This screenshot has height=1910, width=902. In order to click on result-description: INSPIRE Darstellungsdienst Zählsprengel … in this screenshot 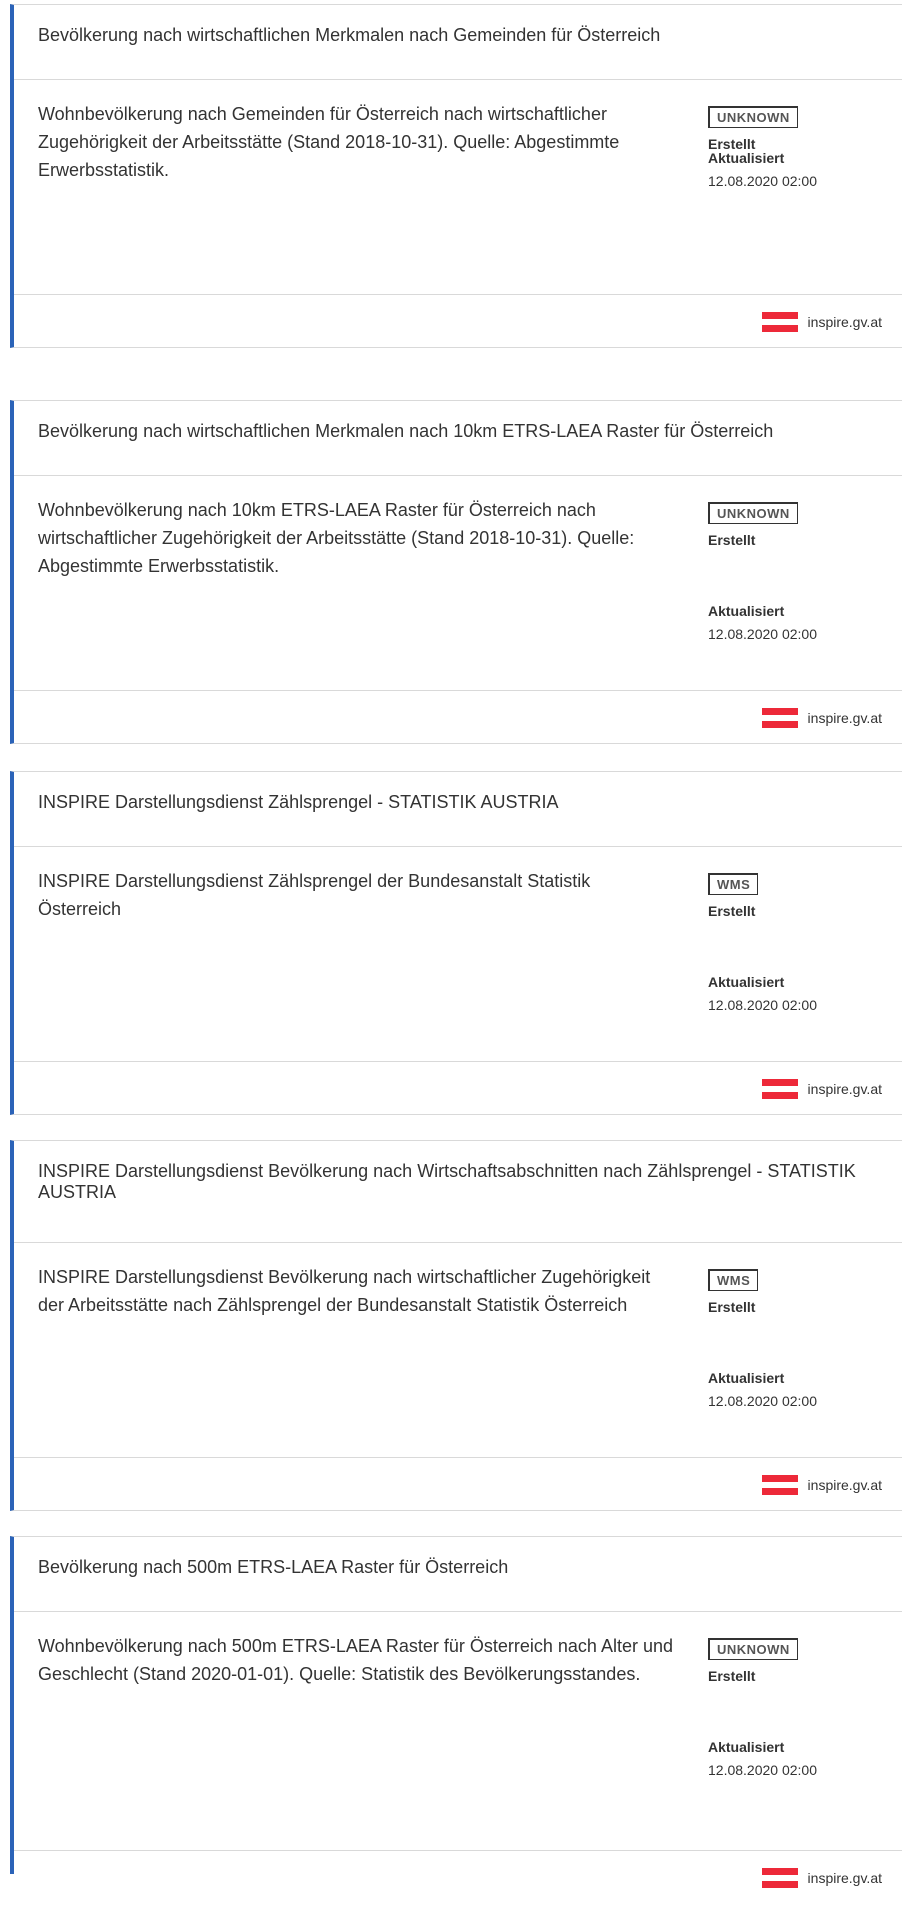, I will do `click(314, 895)`.